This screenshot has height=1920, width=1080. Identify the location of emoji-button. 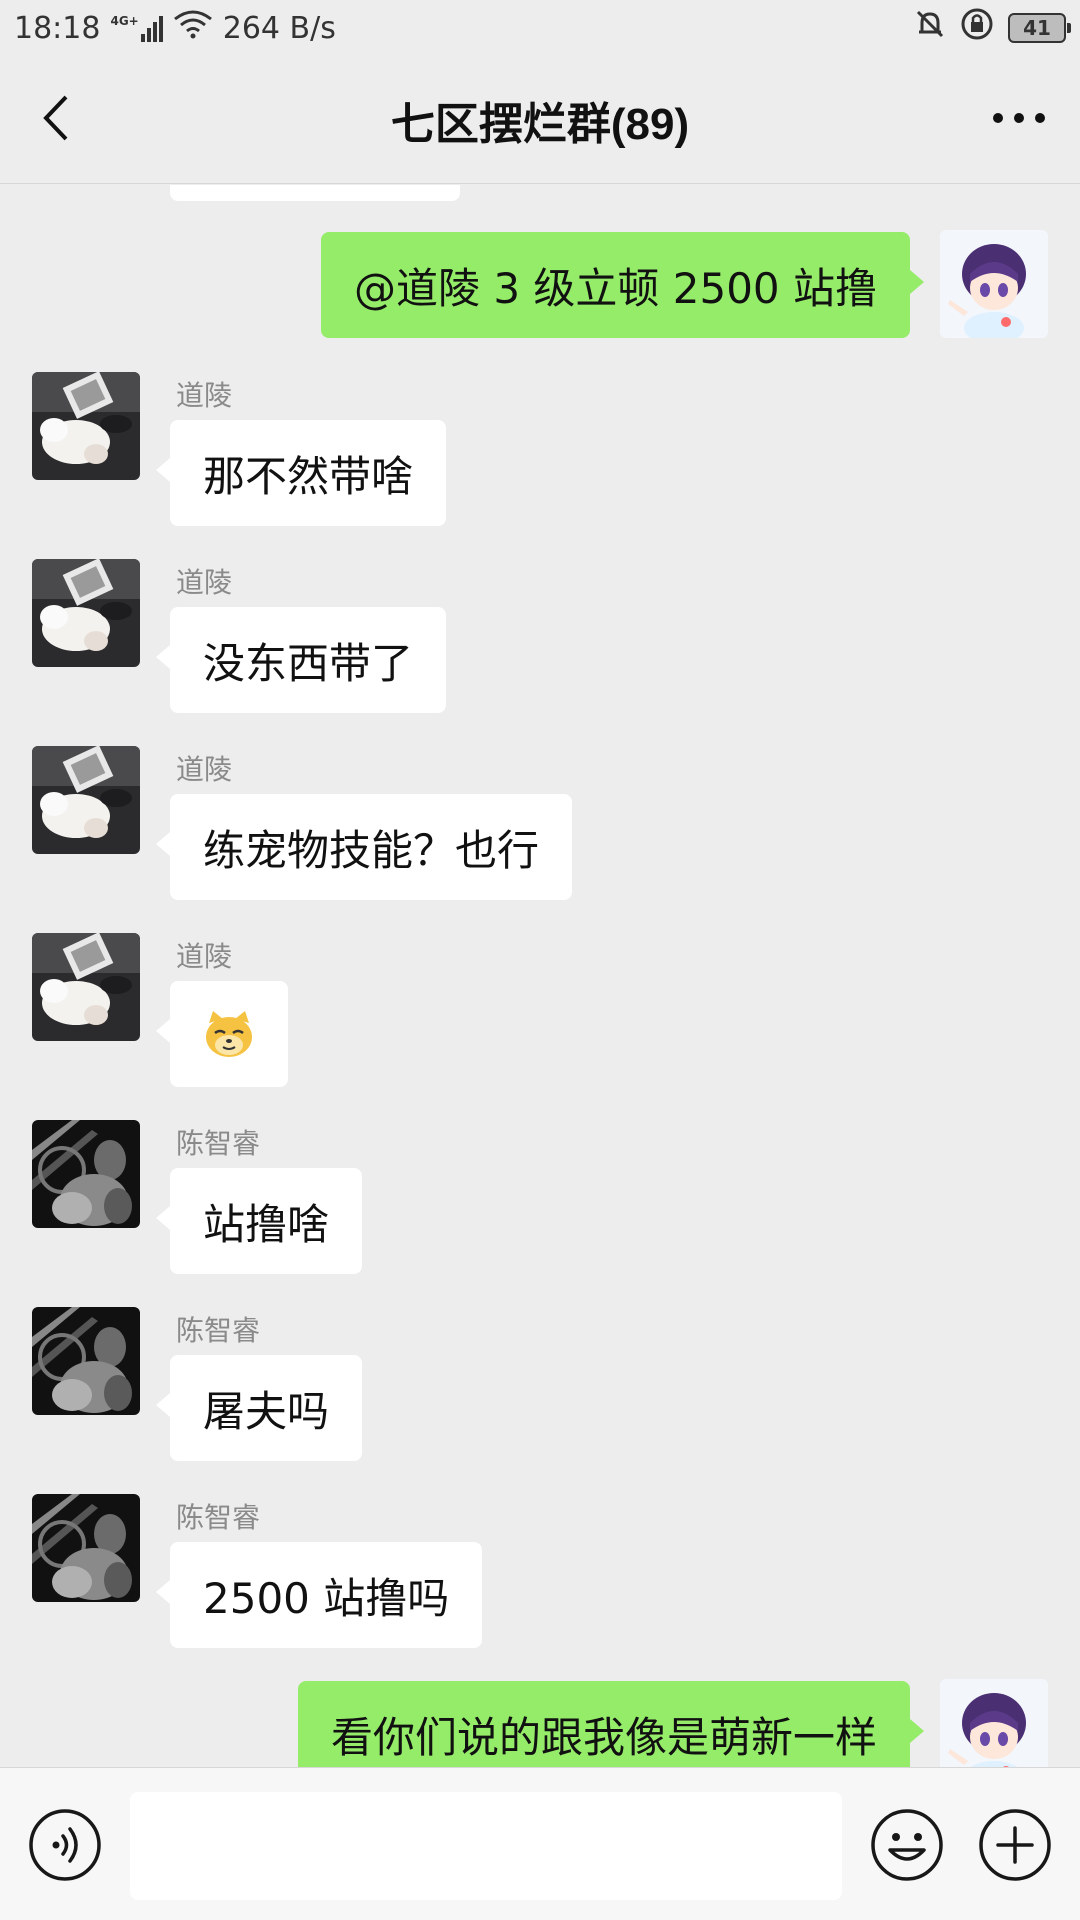
(907, 1845).